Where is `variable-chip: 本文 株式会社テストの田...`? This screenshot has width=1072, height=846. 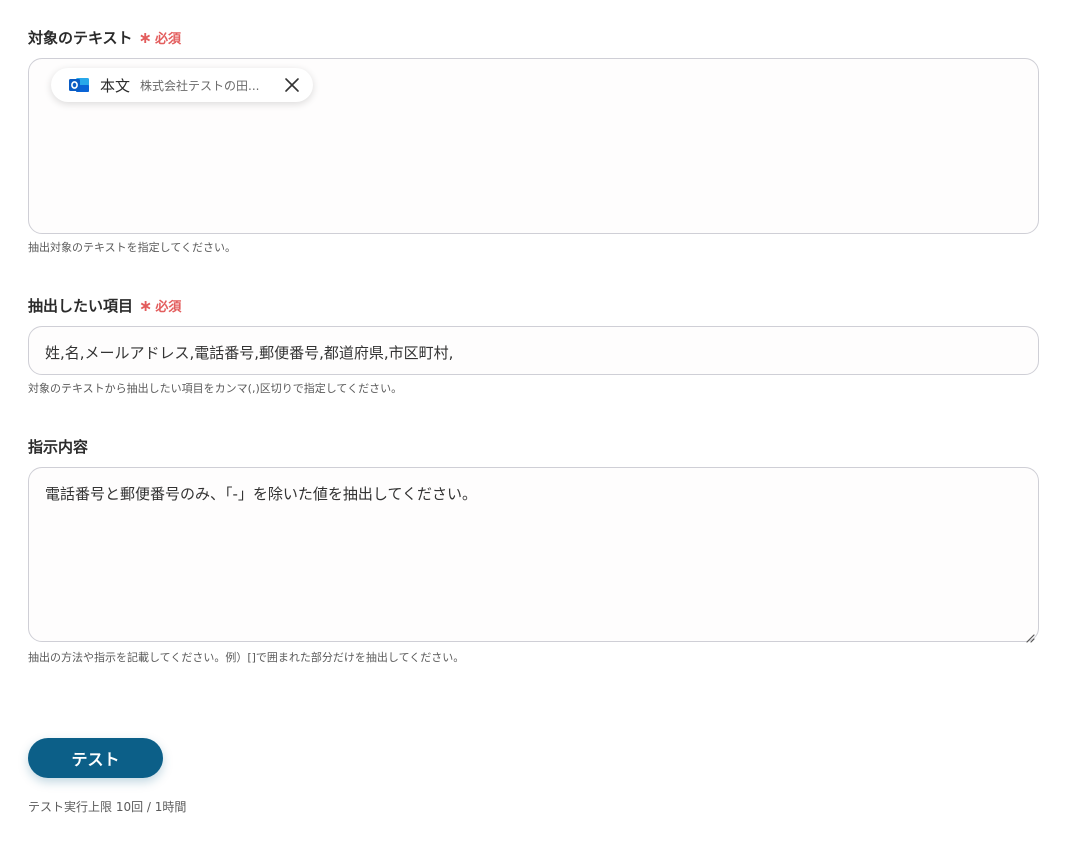
variable-chip: 本文 株式会社テストの田... is located at coordinates (182, 85).